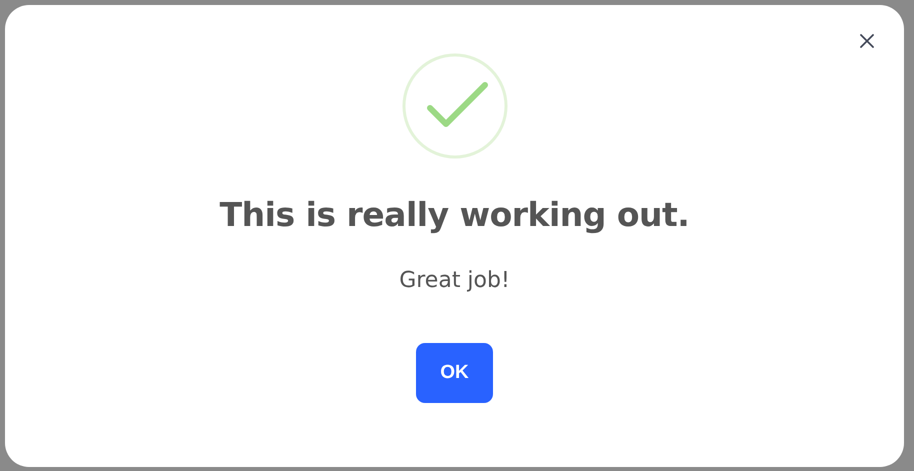 This screenshot has width=914, height=471. Describe the element at coordinates (455, 106) in the screenshot. I see `checkmark-icon` at that location.